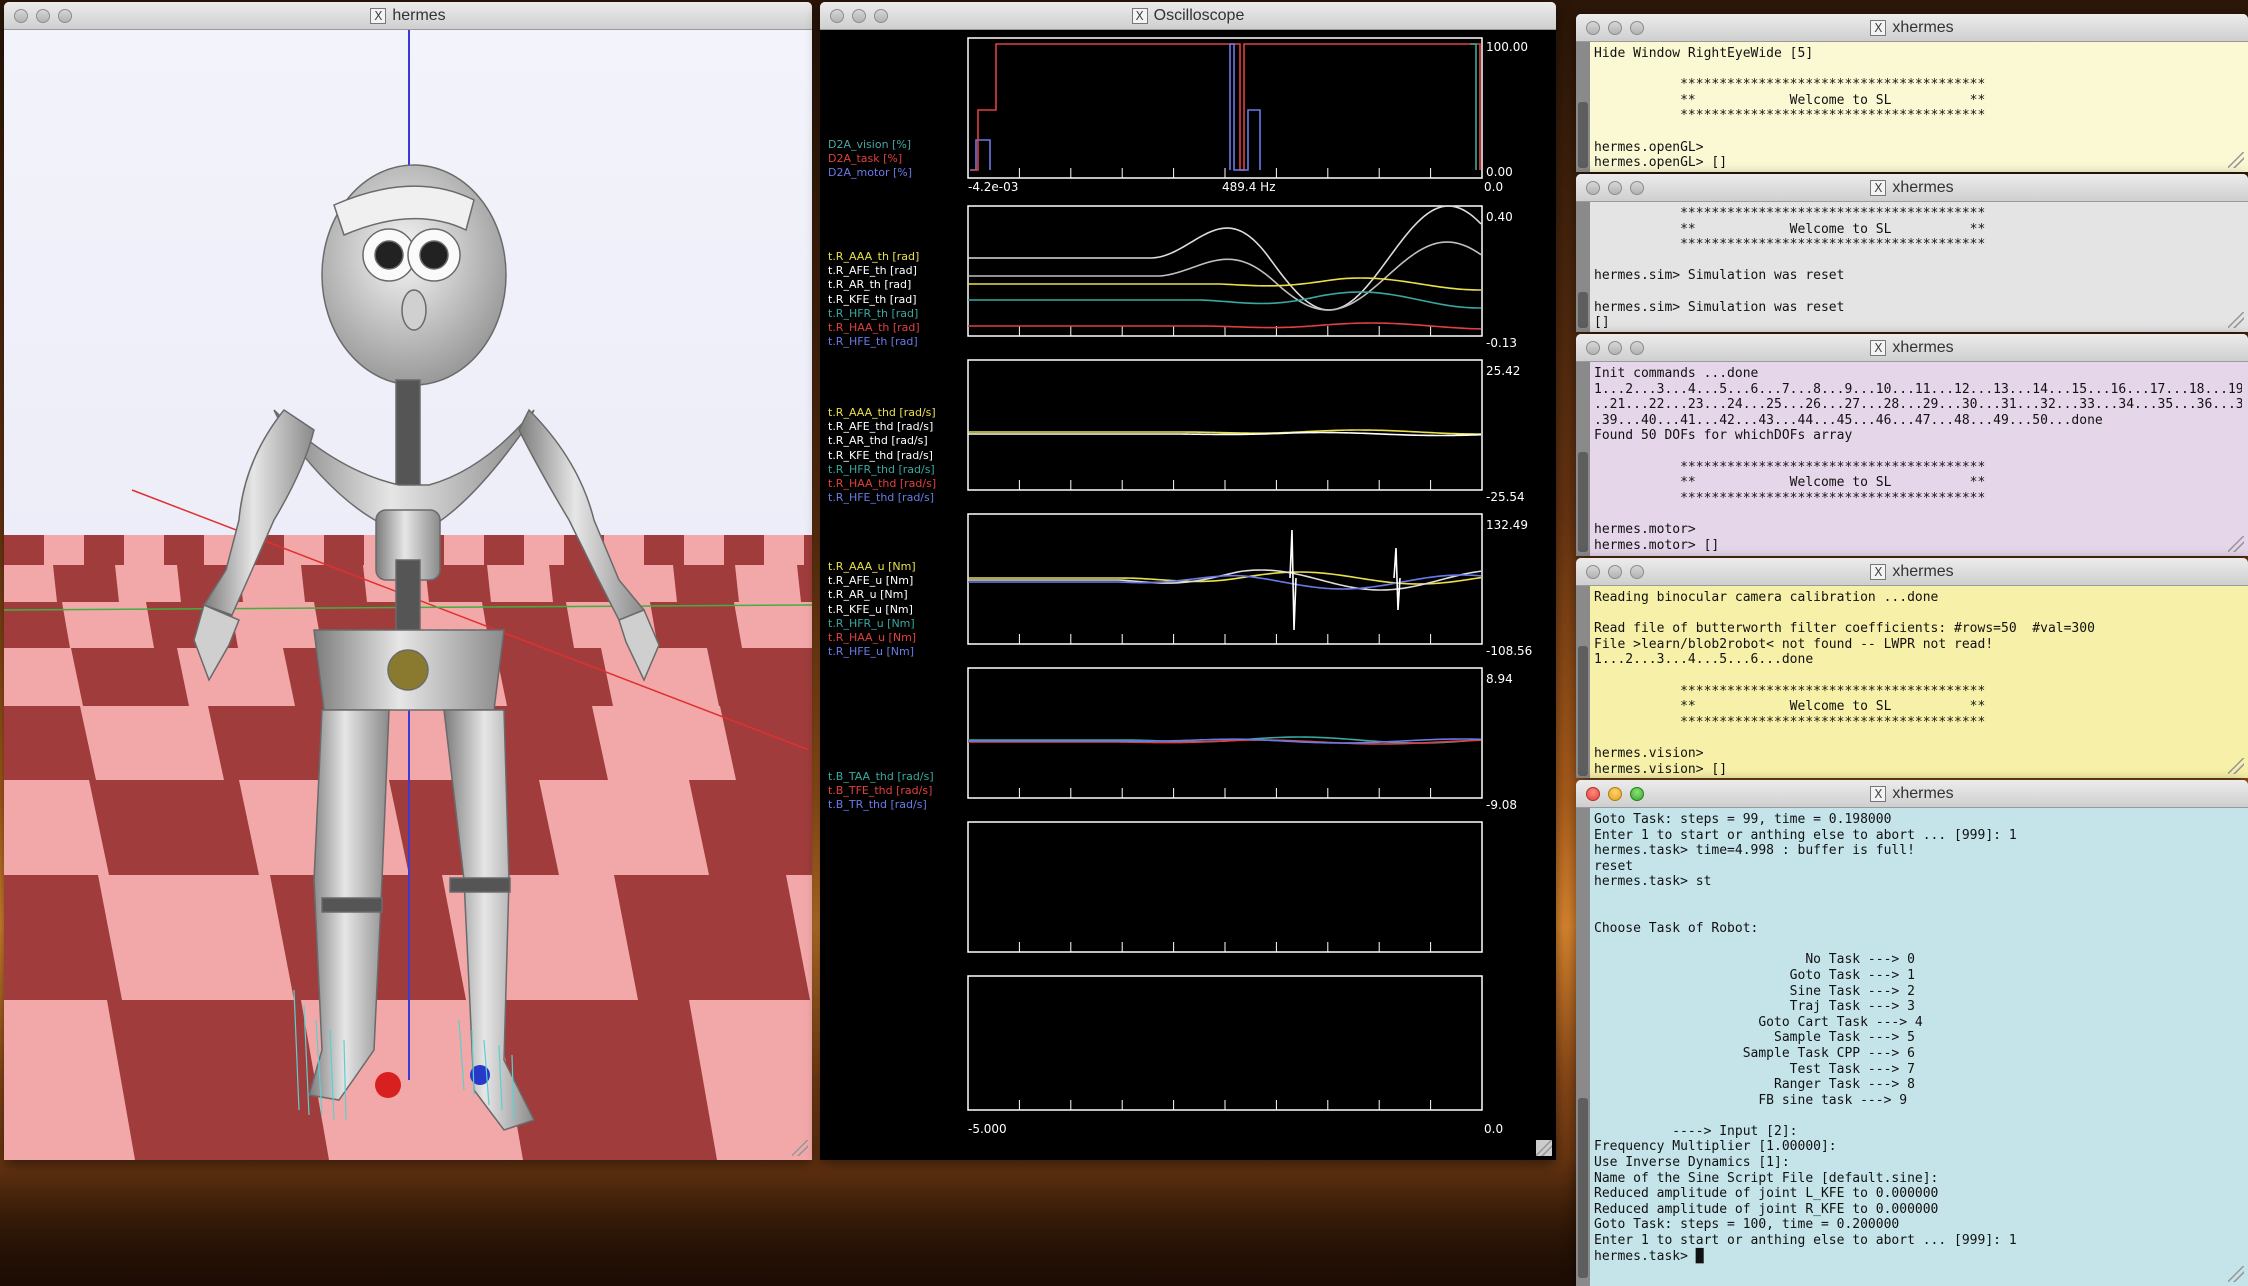 Image resolution: width=2248 pixels, height=1286 pixels. What do you see at coordinates (881, 427) in the screenshot?
I see `scope-legend-entry: t.R_AFE_thd [rad/s]` at bounding box center [881, 427].